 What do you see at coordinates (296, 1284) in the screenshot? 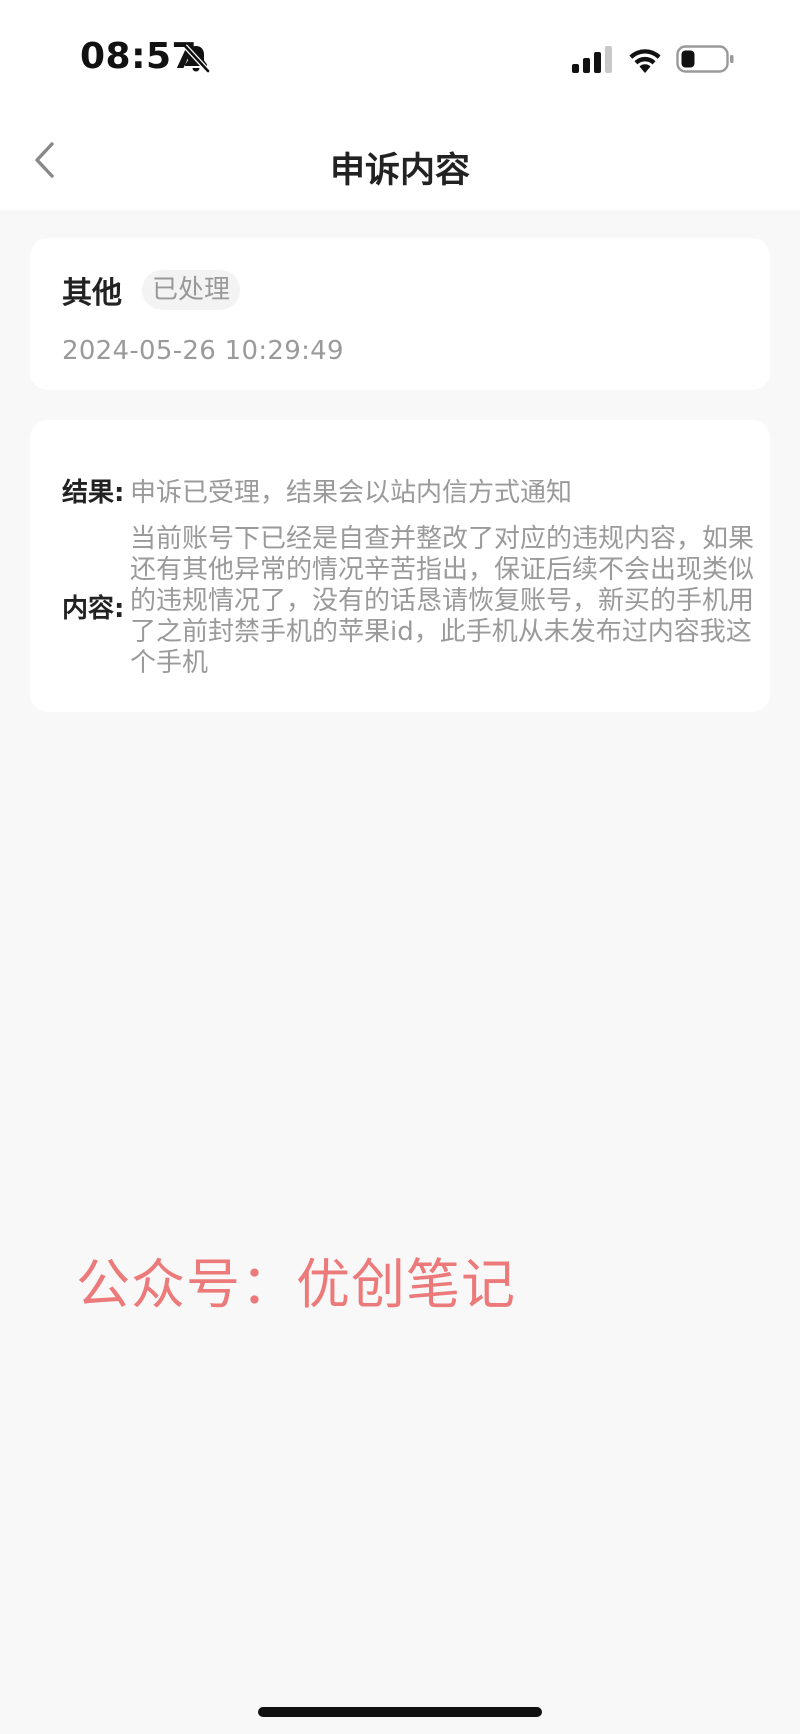
I see `watermark-text: 公众号：优创笔记` at bounding box center [296, 1284].